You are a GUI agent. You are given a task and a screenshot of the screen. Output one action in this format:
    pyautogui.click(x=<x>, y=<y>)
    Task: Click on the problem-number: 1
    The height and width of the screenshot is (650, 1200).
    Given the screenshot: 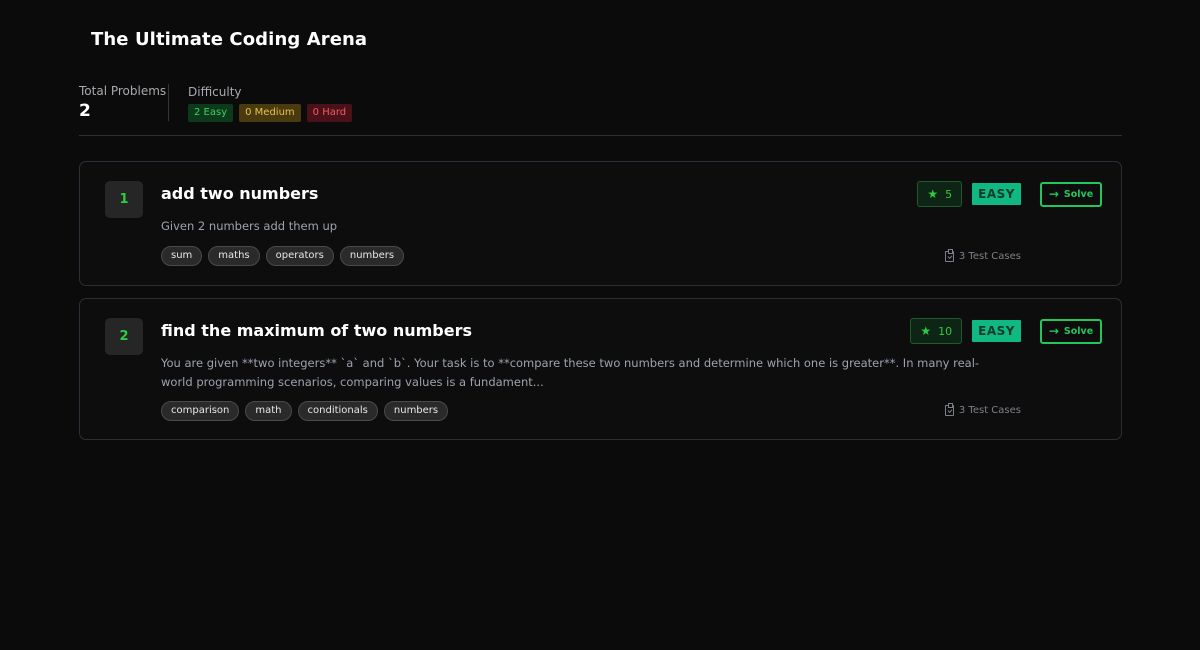 What is the action you would take?
    pyautogui.click(x=124, y=199)
    